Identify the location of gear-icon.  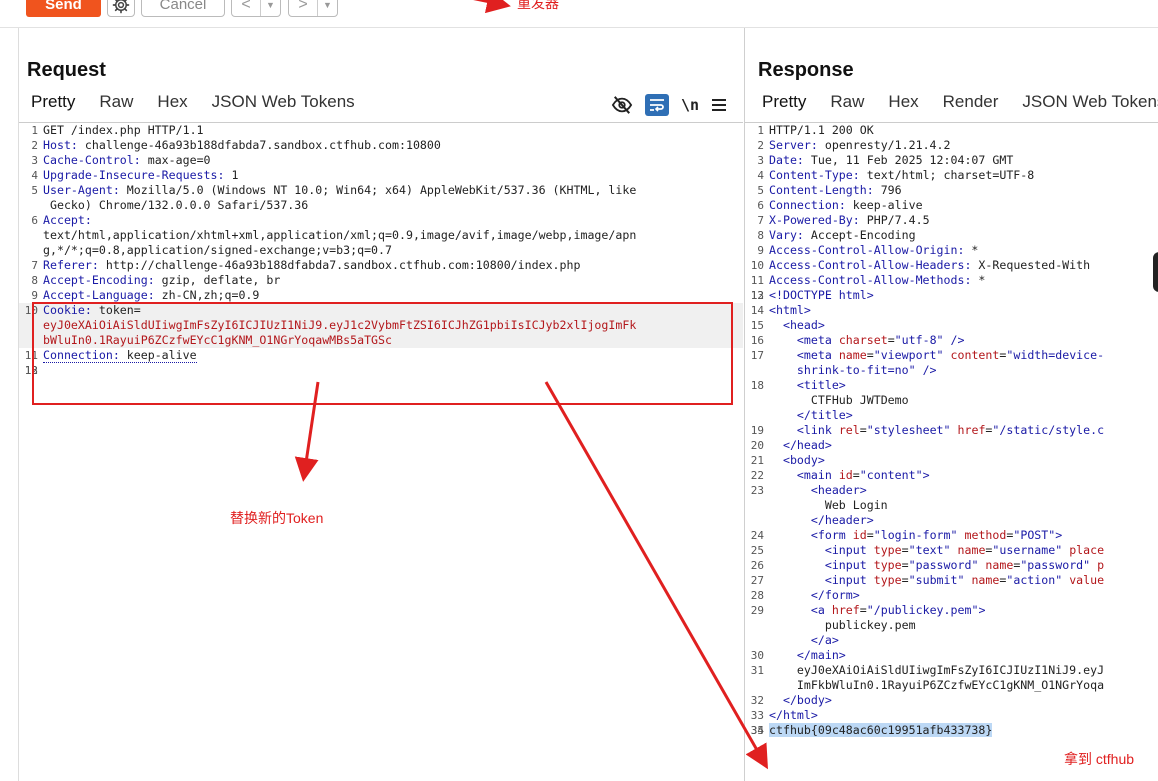
(121, 6).